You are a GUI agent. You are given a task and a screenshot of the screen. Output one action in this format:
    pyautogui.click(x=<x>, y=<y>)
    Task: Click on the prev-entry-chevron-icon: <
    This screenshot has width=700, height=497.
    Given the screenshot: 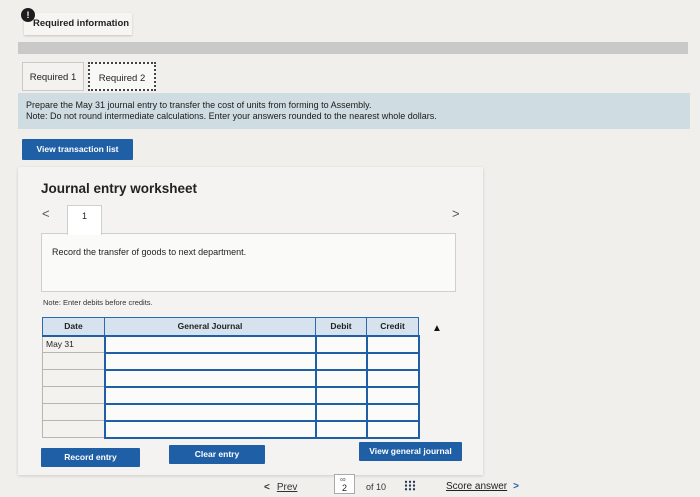 What is the action you would take?
    pyautogui.click(x=46, y=213)
    